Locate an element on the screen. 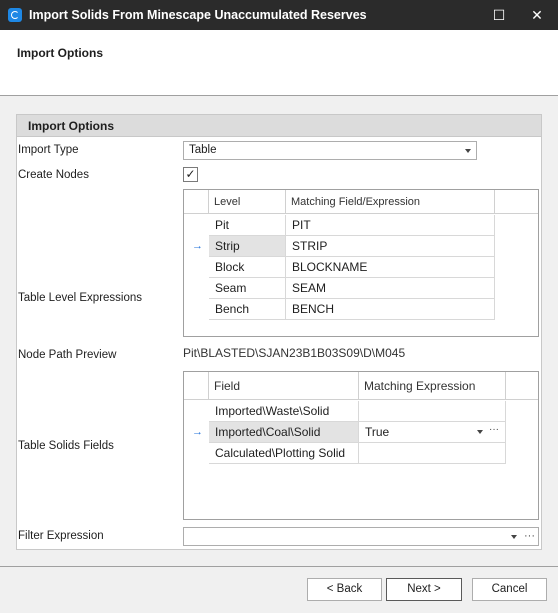  table-row: Block BLOCKNAME is located at coordinates (339, 267).